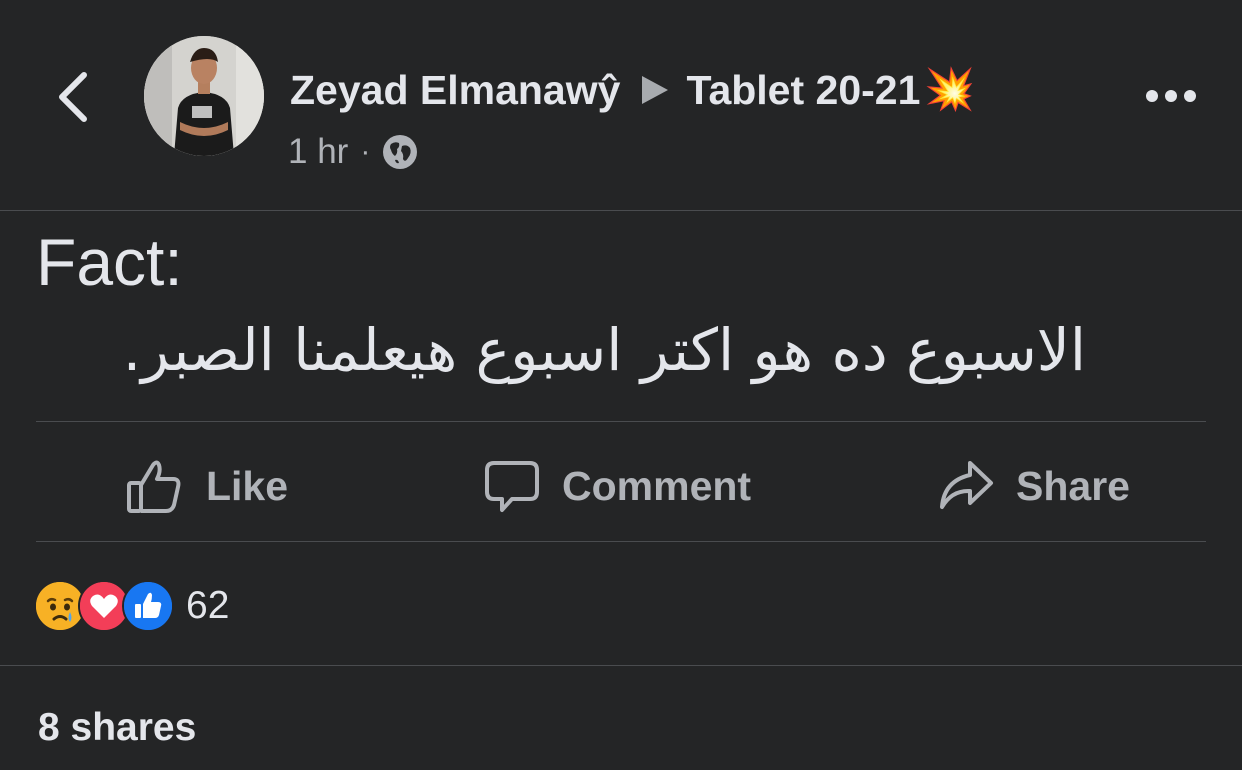 This screenshot has height=770, width=1242. What do you see at coordinates (621, 210) in the screenshot?
I see `header-divider` at bounding box center [621, 210].